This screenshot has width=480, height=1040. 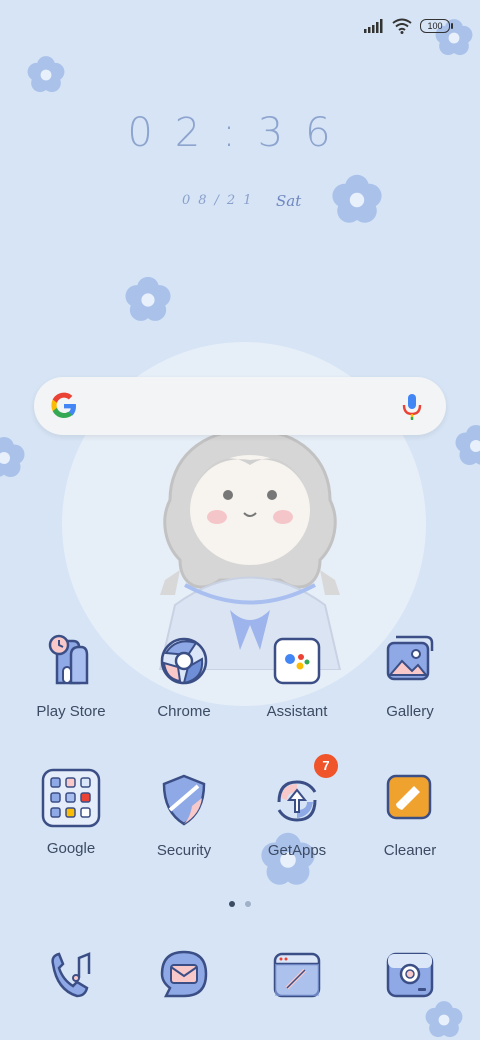 What do you see at coordinates (297, 801) in the screenshot?
I see `getapps-icon` at bounding box center [297, 801].